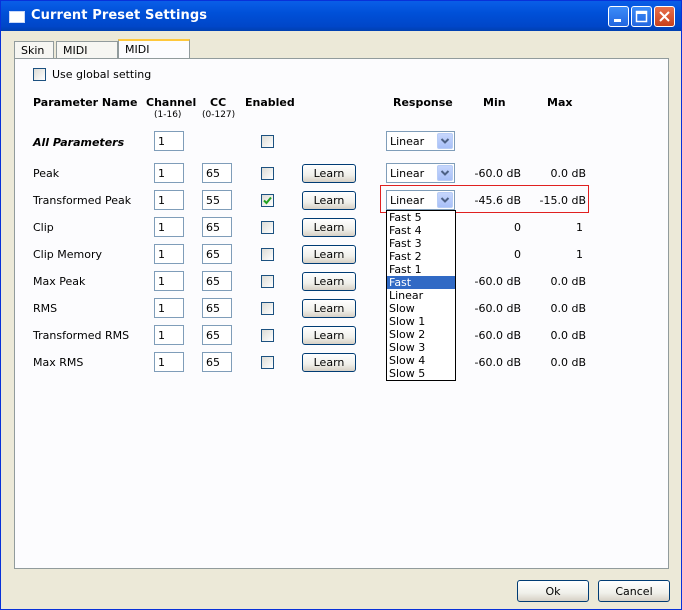 The width and height of the screenshot is (682, 610). What do you see at coordinates (68, 254) in the screenshot?
I see `row-name: Clip Memory` at bounding box center [68, 254].